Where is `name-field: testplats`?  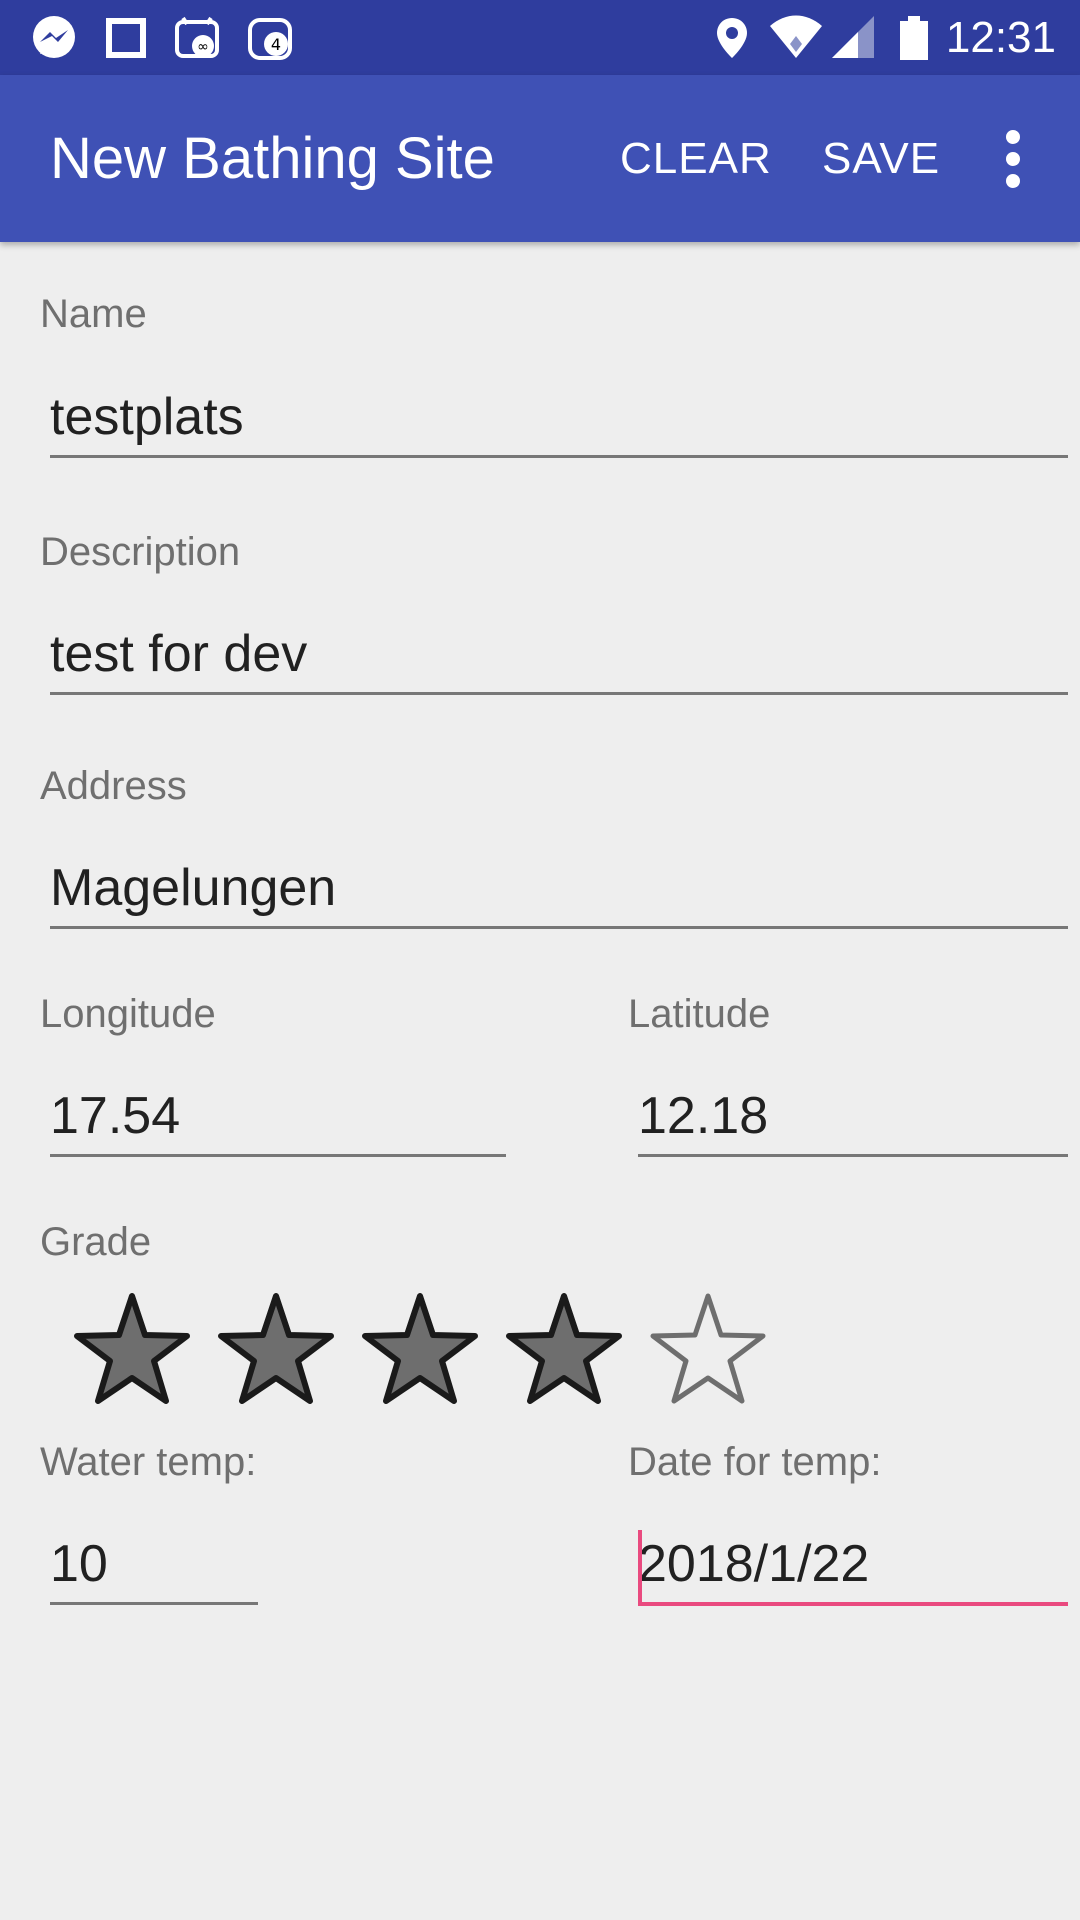
name-field: testplats is located at coordinates (559, 421).